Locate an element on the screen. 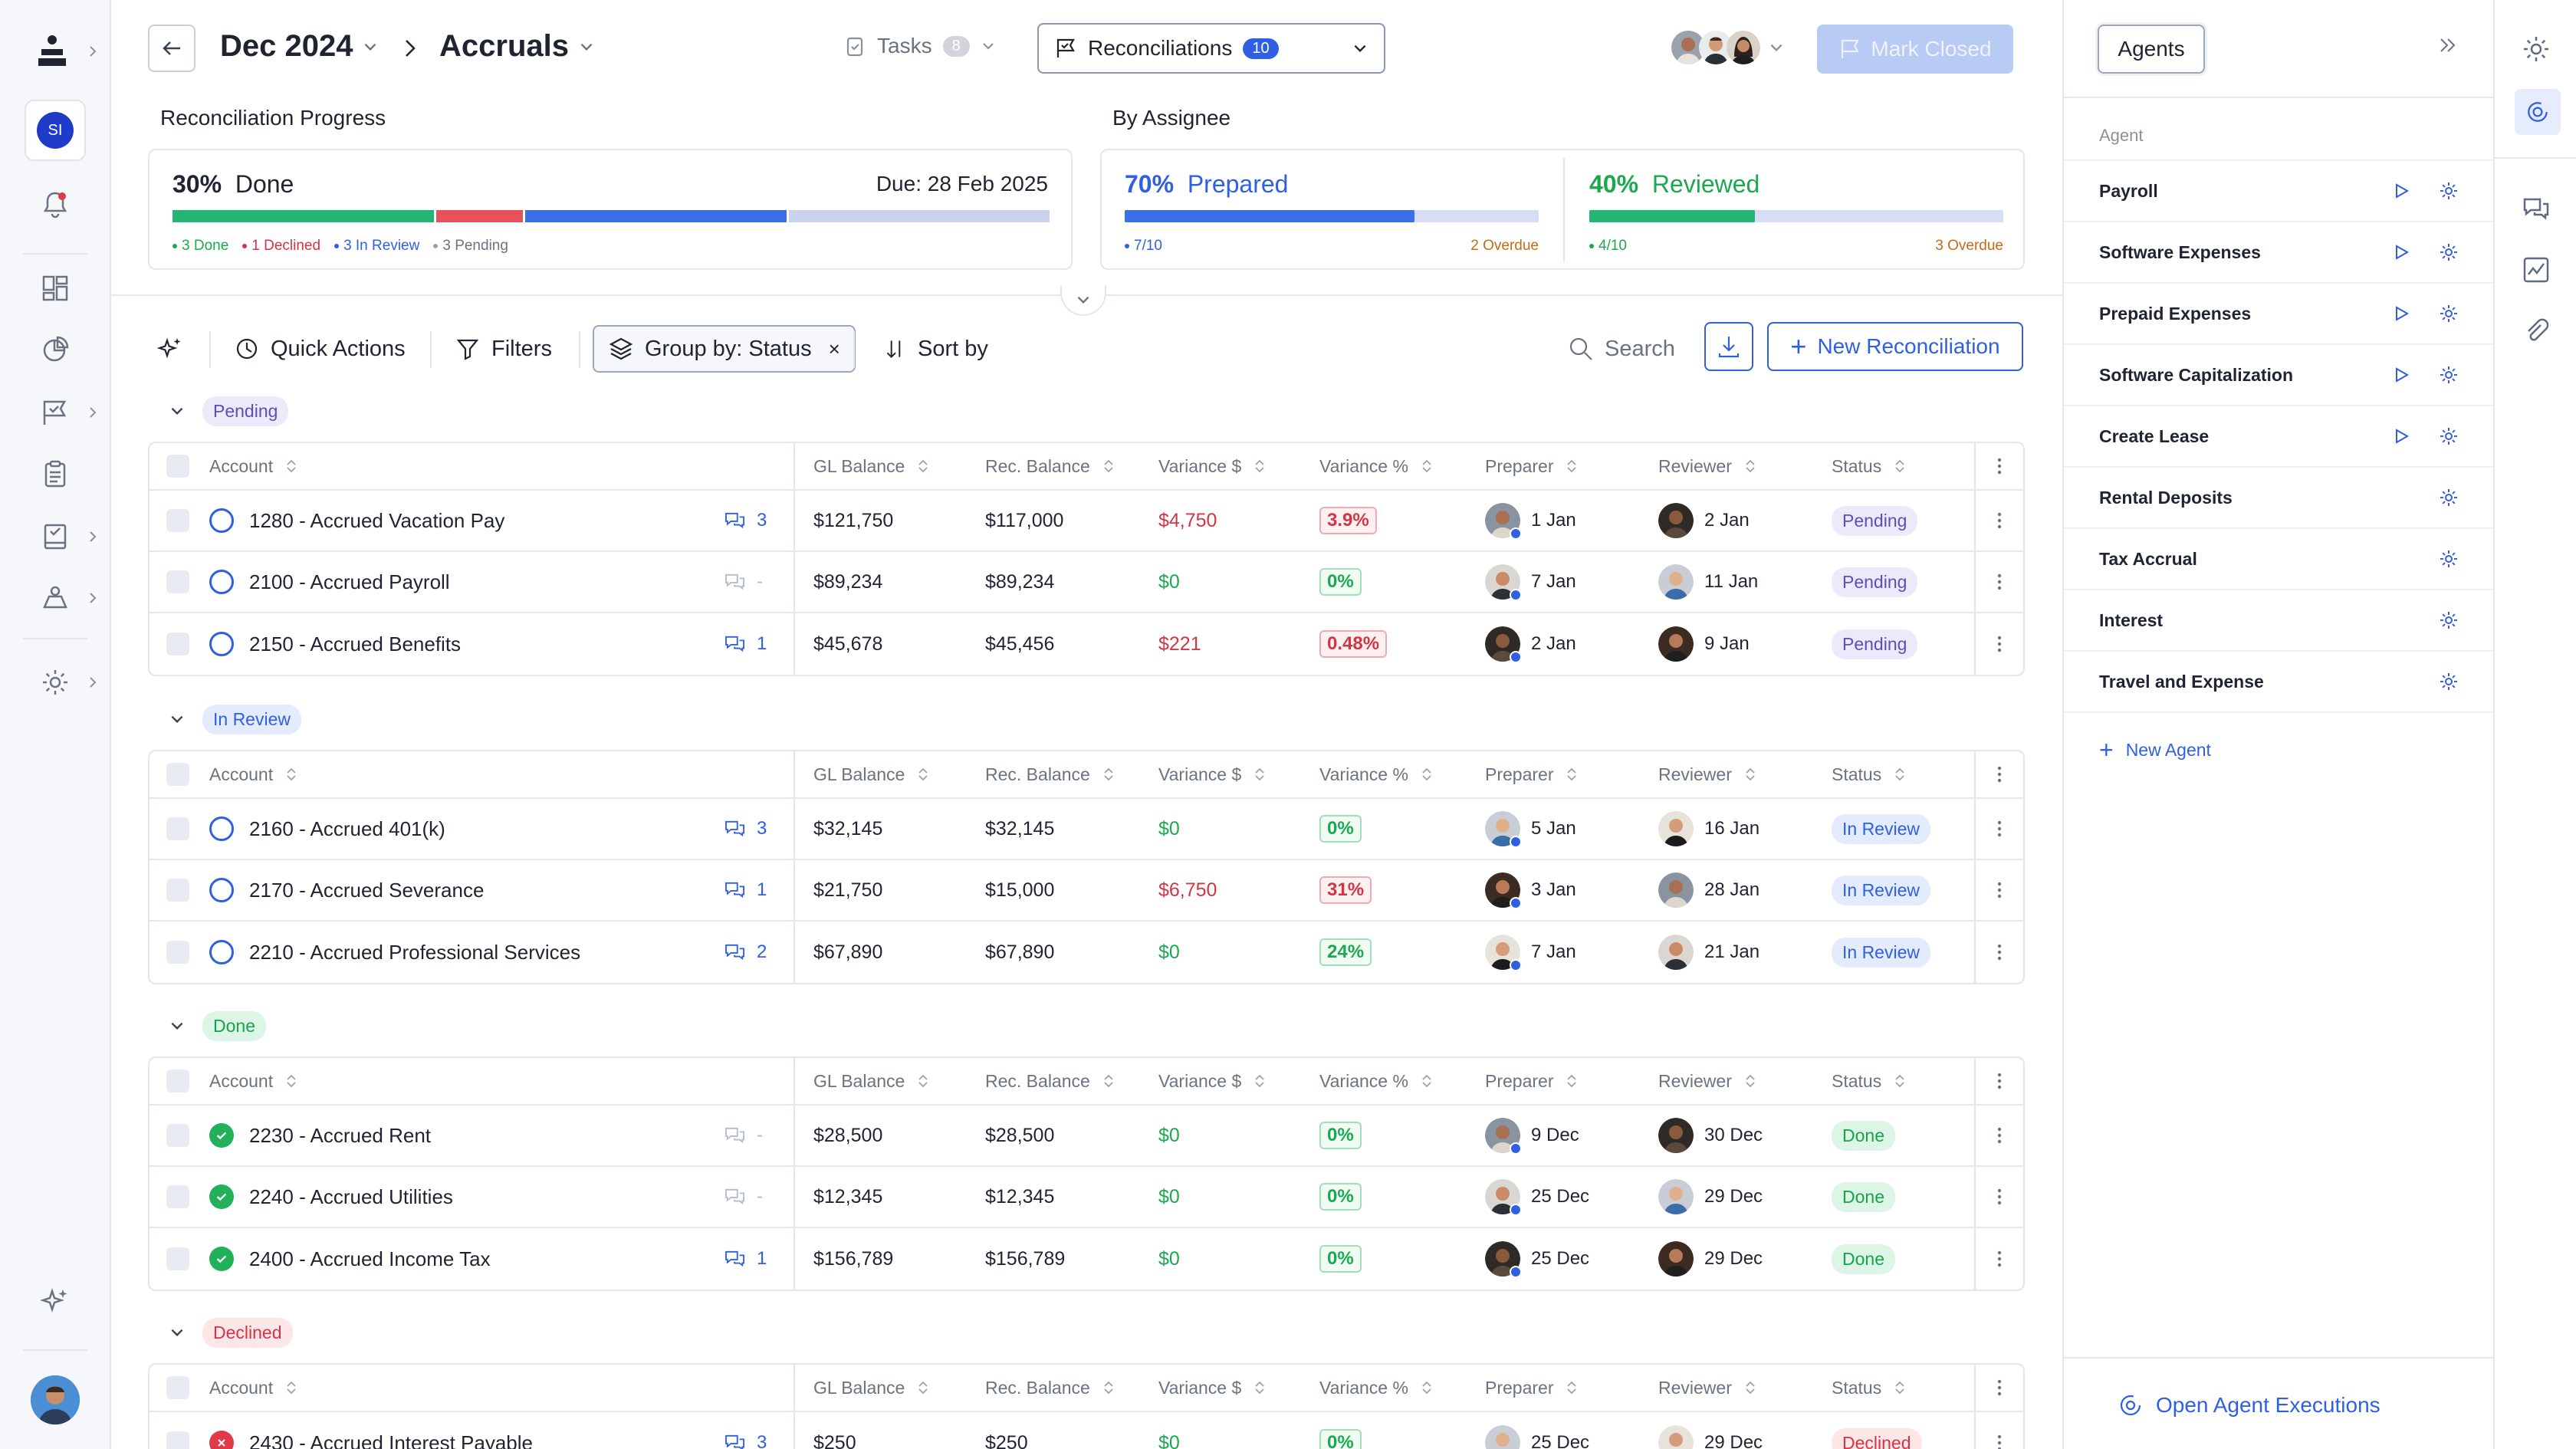  agent-row: Tax Accrual is located at coordinates (2278, 559).